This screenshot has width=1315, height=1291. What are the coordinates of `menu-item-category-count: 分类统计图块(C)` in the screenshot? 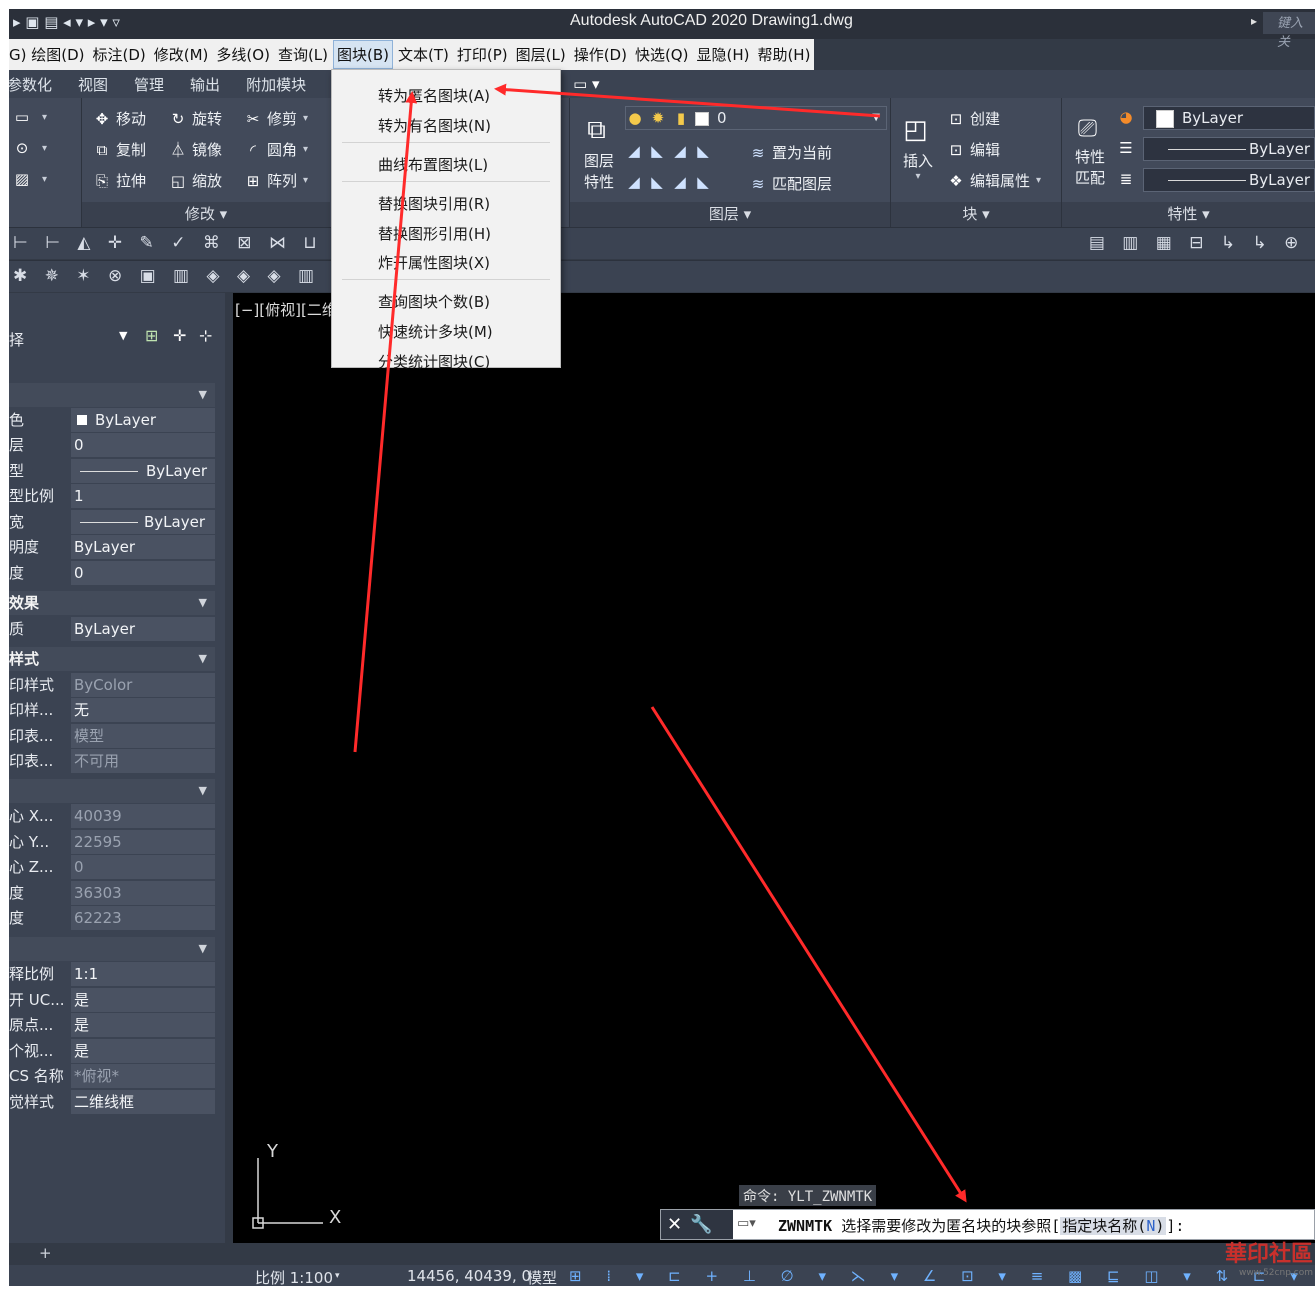 It's located at (434, 361).